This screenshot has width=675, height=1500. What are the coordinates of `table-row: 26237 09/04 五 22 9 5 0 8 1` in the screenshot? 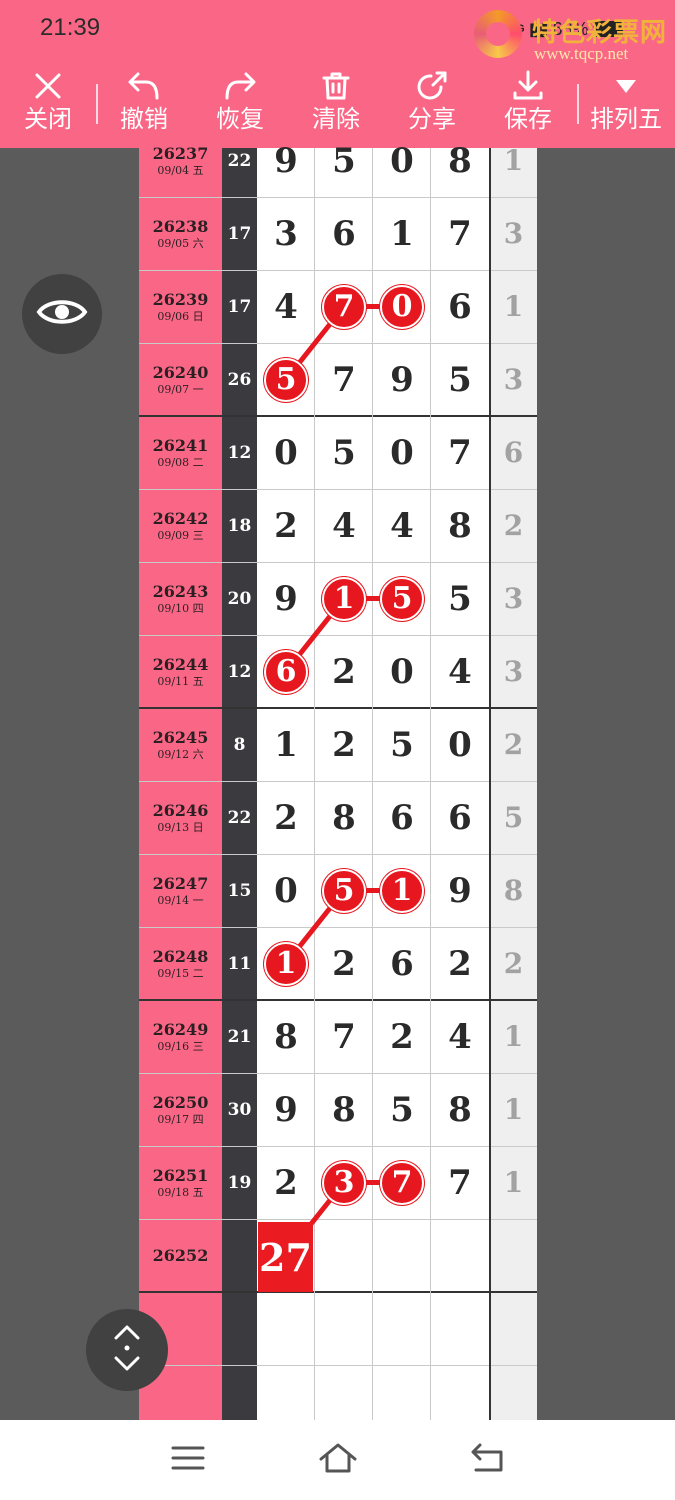 It's located at (338, 160).